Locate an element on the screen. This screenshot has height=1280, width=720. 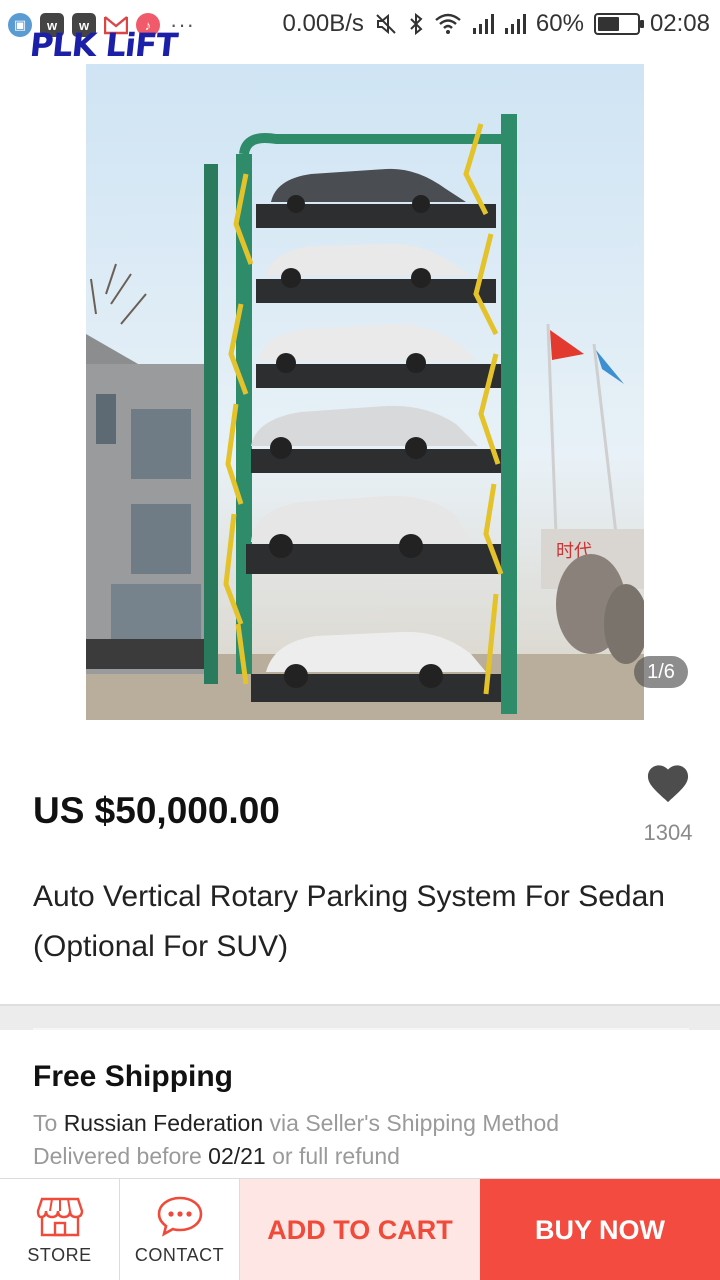
shipping-title: Free Shipping is located at coordinates (133, 1076).